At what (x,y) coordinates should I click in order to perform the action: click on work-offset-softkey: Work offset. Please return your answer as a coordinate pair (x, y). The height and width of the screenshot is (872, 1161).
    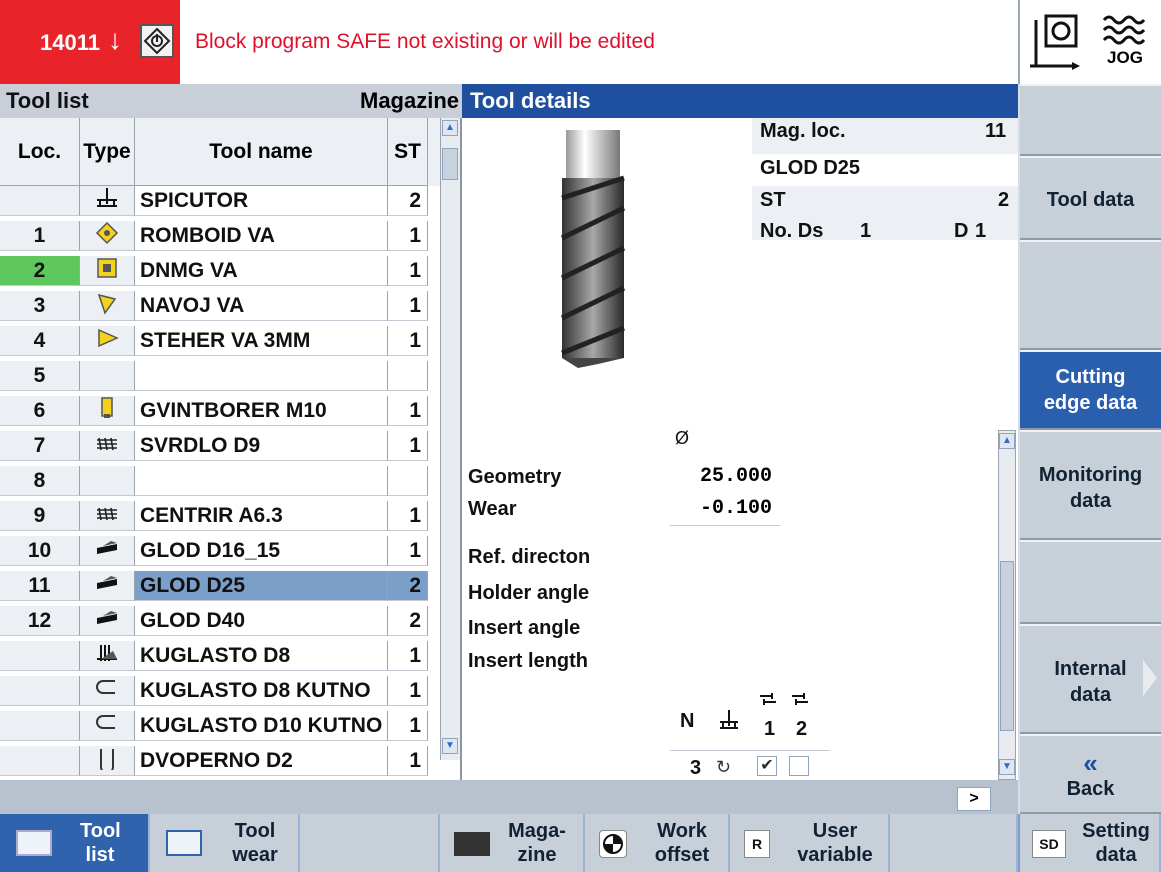
    Looking at the image, I should click on (657, 843).